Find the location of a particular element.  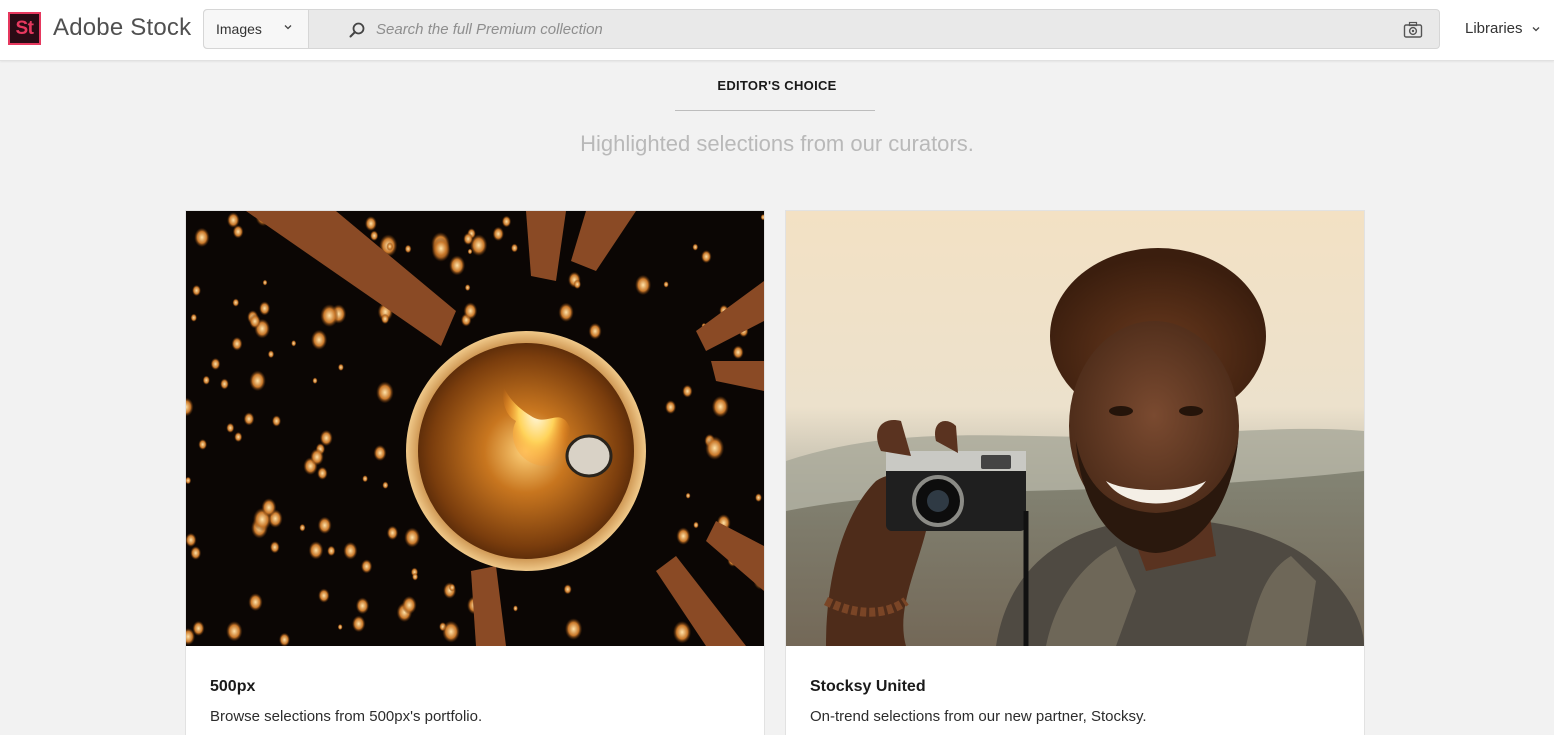

libraries-label: Libraries is located at coordinates (1494, 28).